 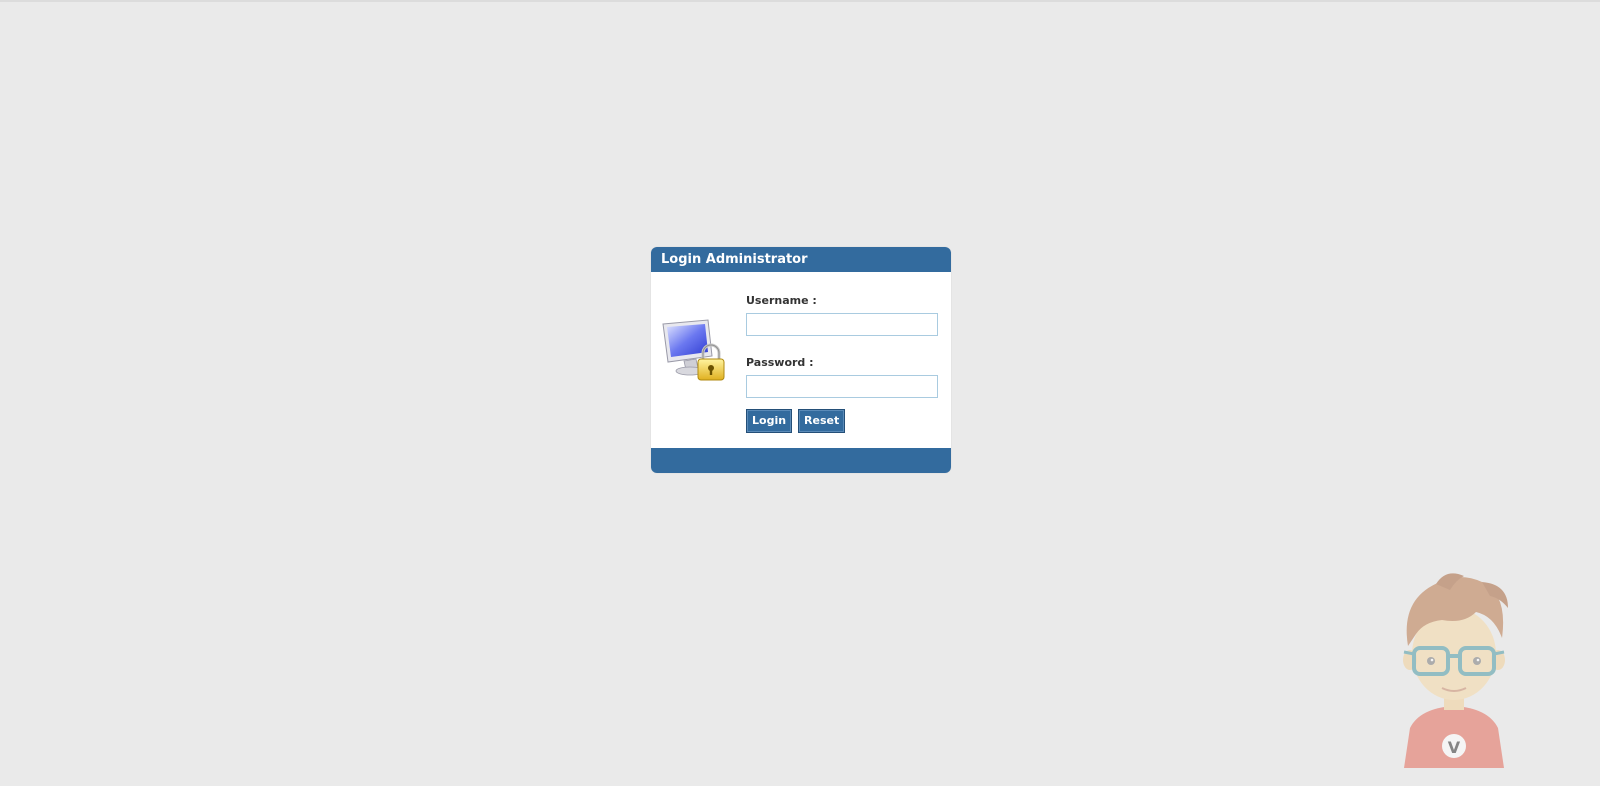 I want to click on password-input, so click(x=842, y=386).